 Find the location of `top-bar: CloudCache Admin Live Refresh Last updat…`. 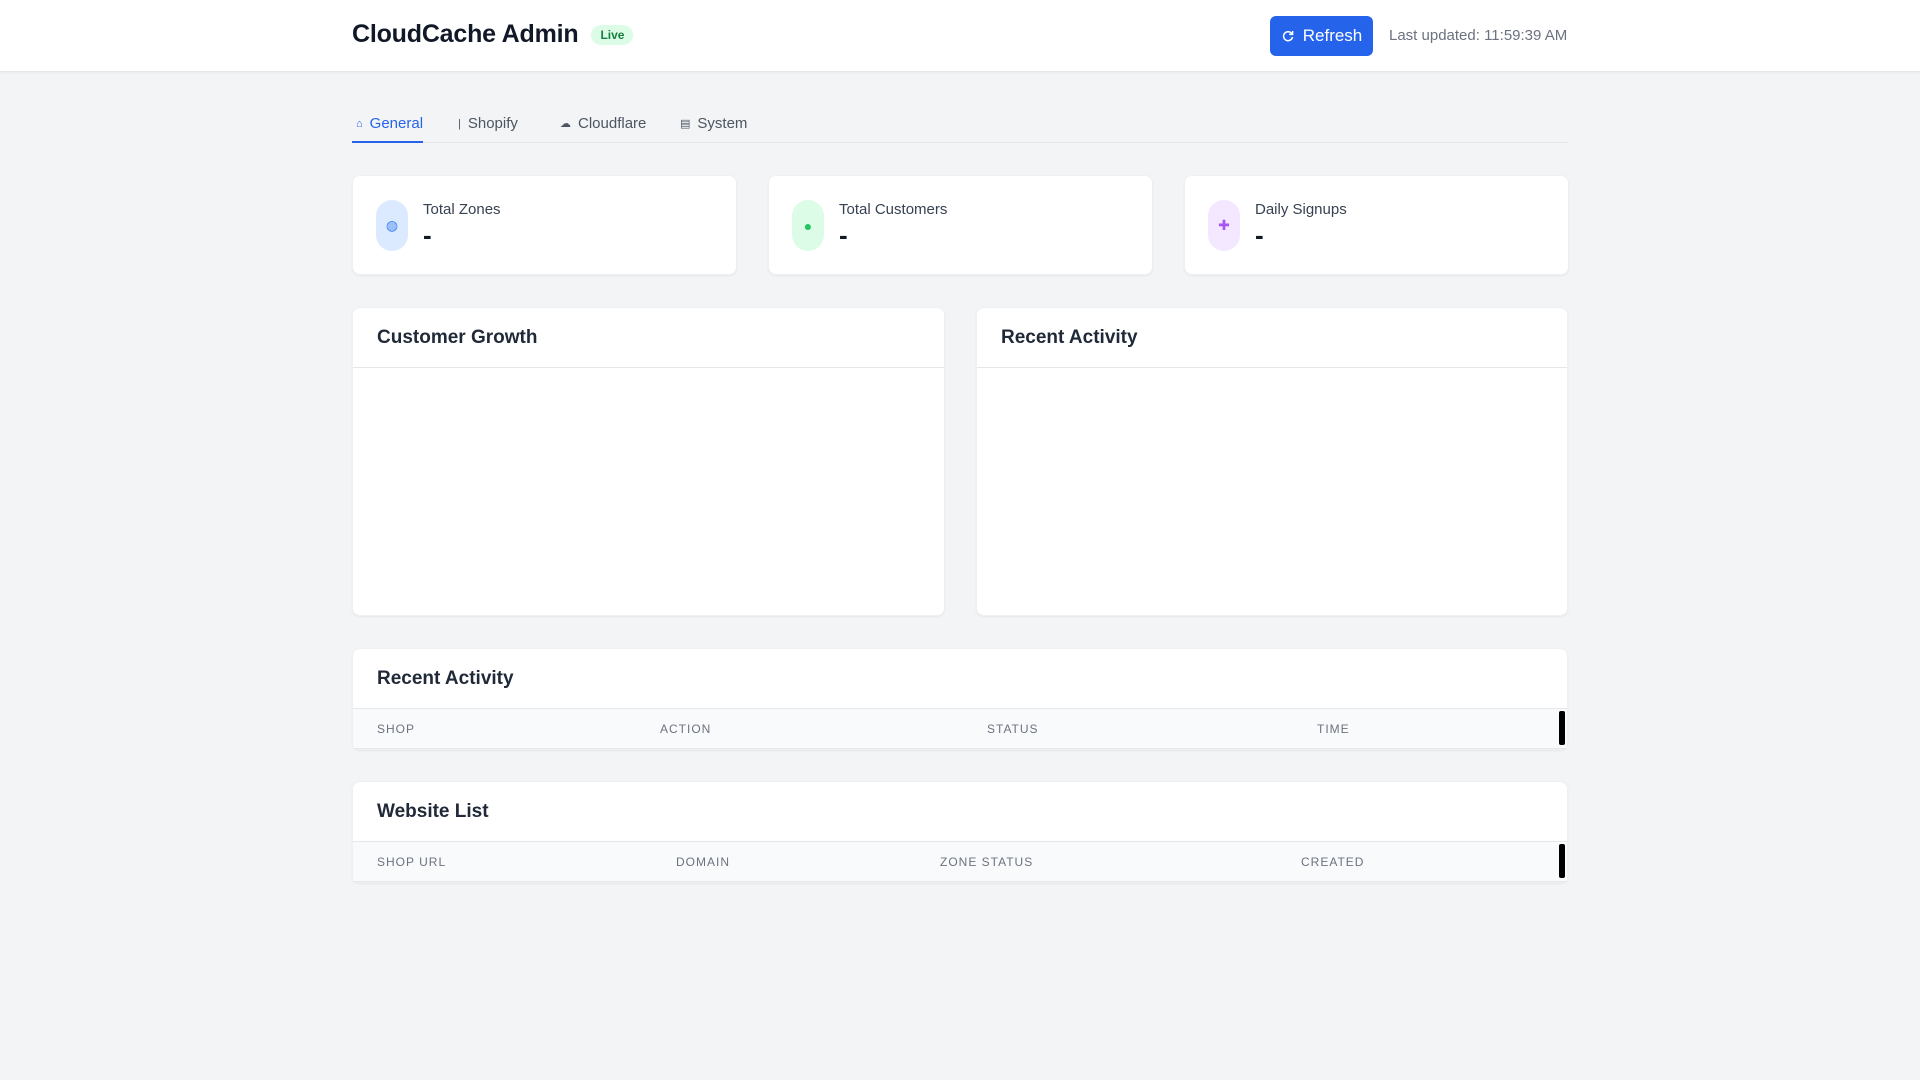

top-bar: CloudCache Admin Live Refresh Last updat… is located at coordinates (960, 36).